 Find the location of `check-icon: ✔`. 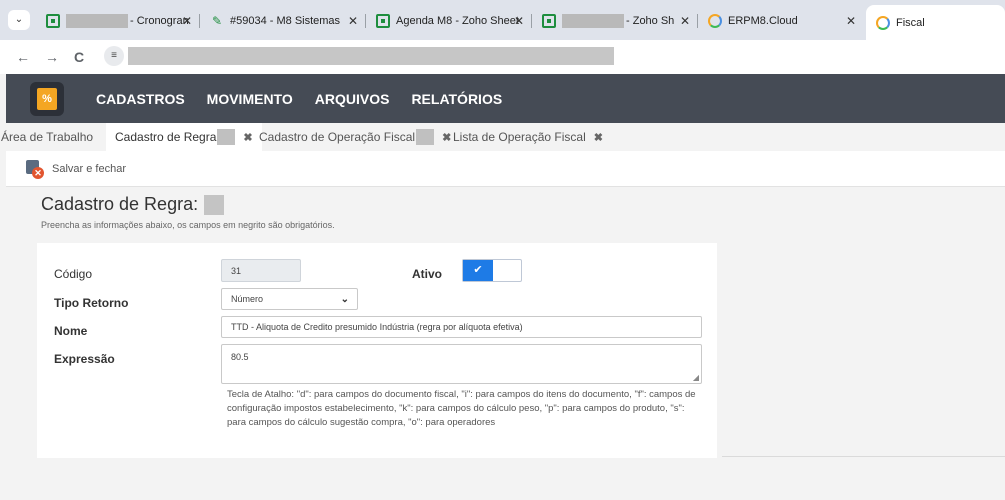

check-icon: ✔ is located at coordinates (478, 270).